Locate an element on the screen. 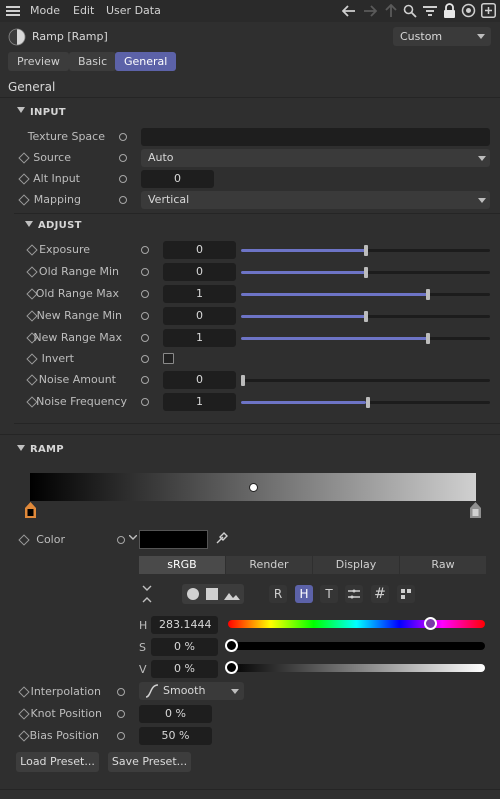  hex-icon: # is located at coordinates (380, 594).